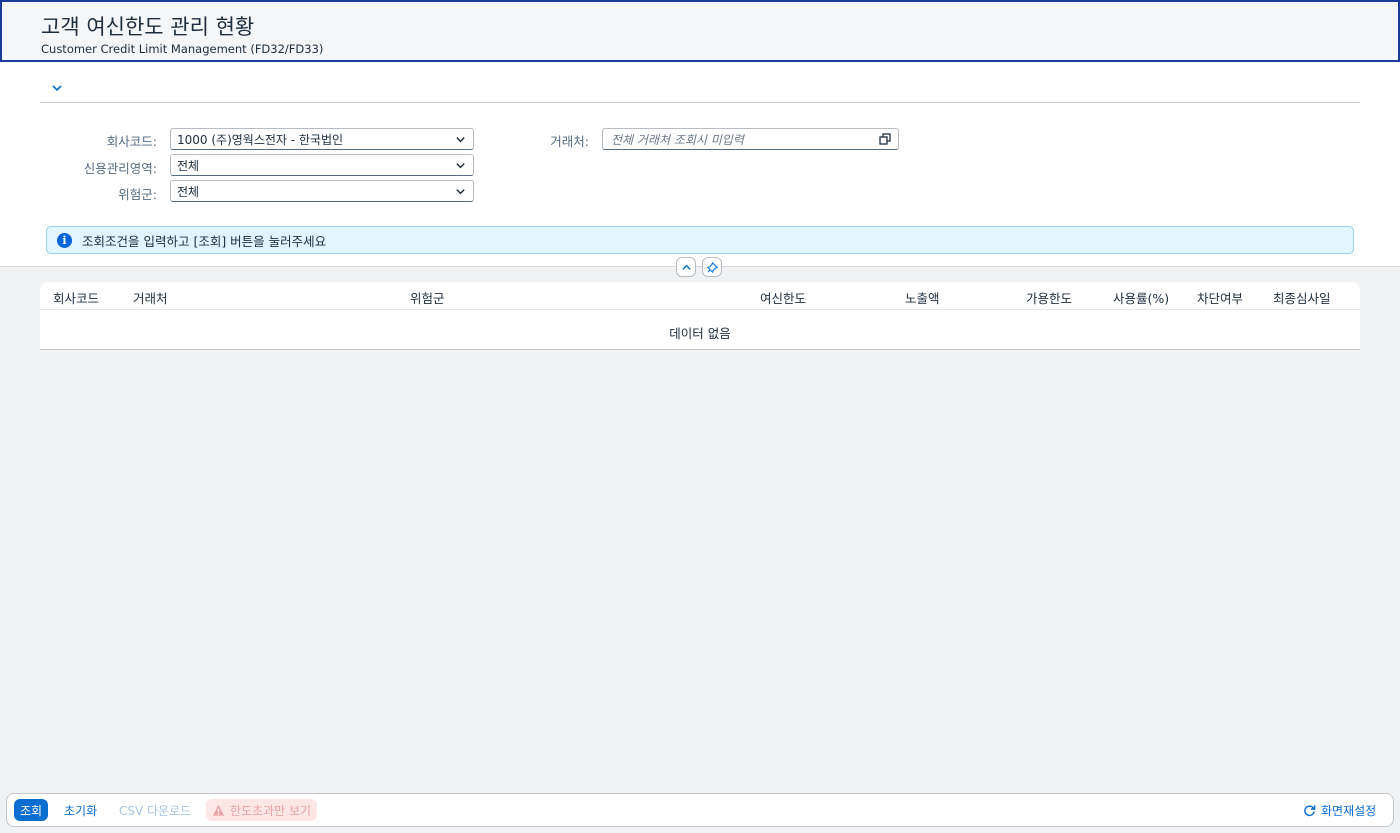  Describe the element at coordinates (148, 27) in the screenshot. I see `page-title: 고객 여신한도 관리 현황` at that location.